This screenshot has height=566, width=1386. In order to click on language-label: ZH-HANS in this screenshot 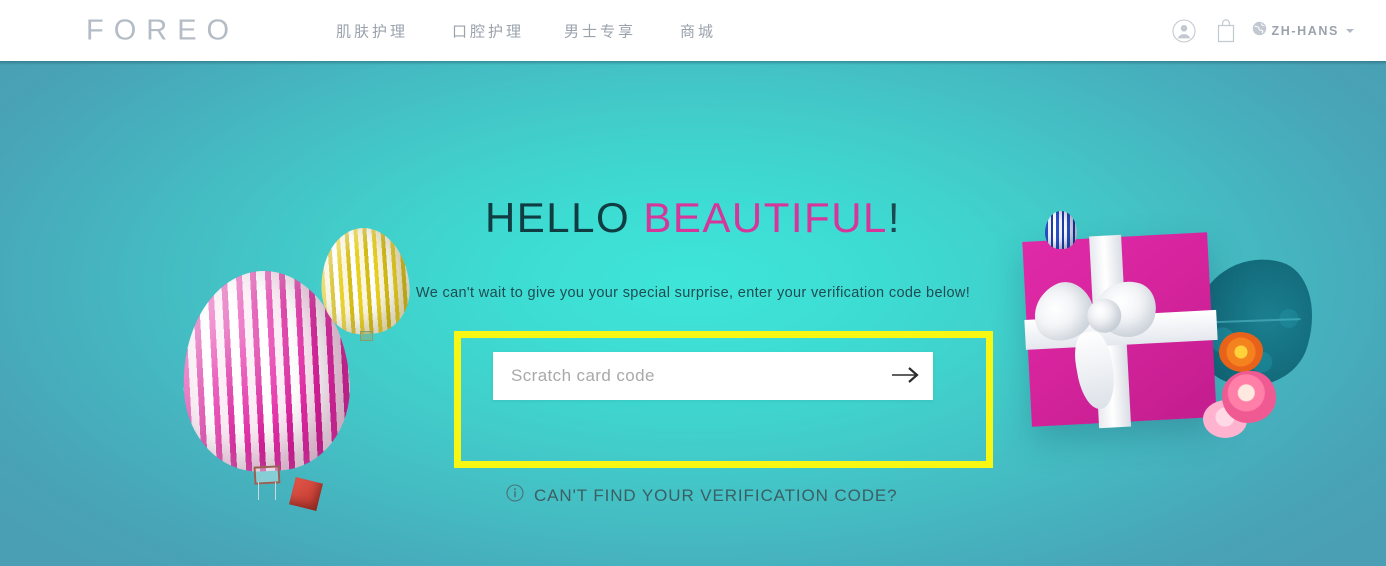, I will do `click(1305, 30)`.